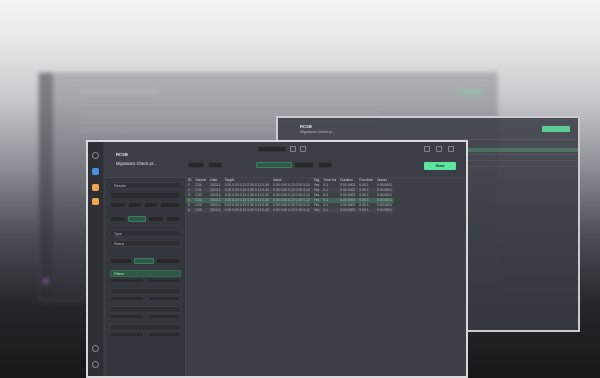 The height and width of the screenshot is (378, 600). Describe the element at coordinates (145, 243) in the screenshot. I see `section-status: Status` at that location.